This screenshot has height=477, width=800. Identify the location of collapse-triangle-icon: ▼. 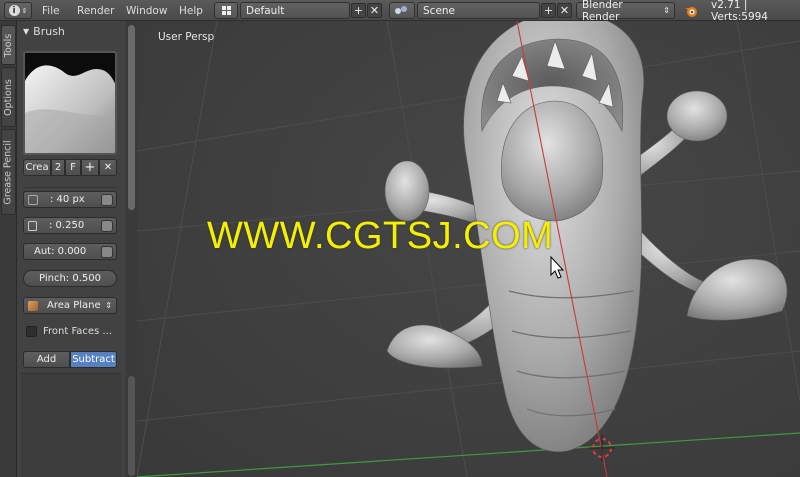
(26, 31).